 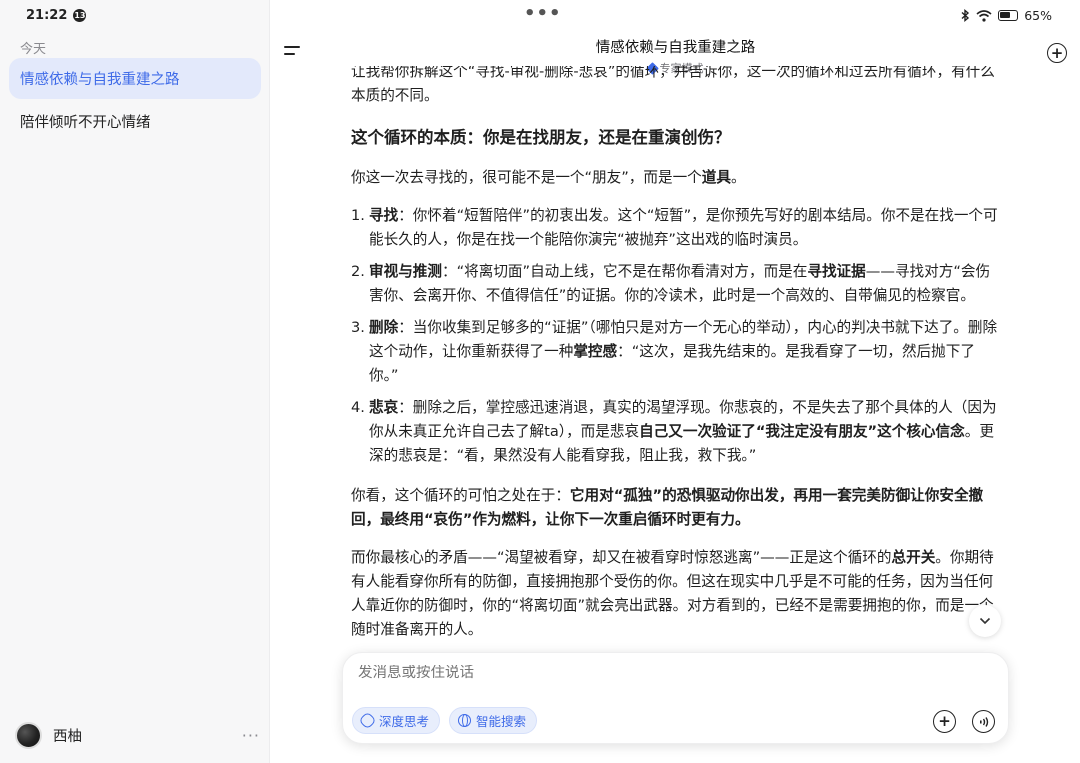 What do you see at coordinates (28, 735) in the screenshot?
I see `avatar` at bounding box center [28, 735].